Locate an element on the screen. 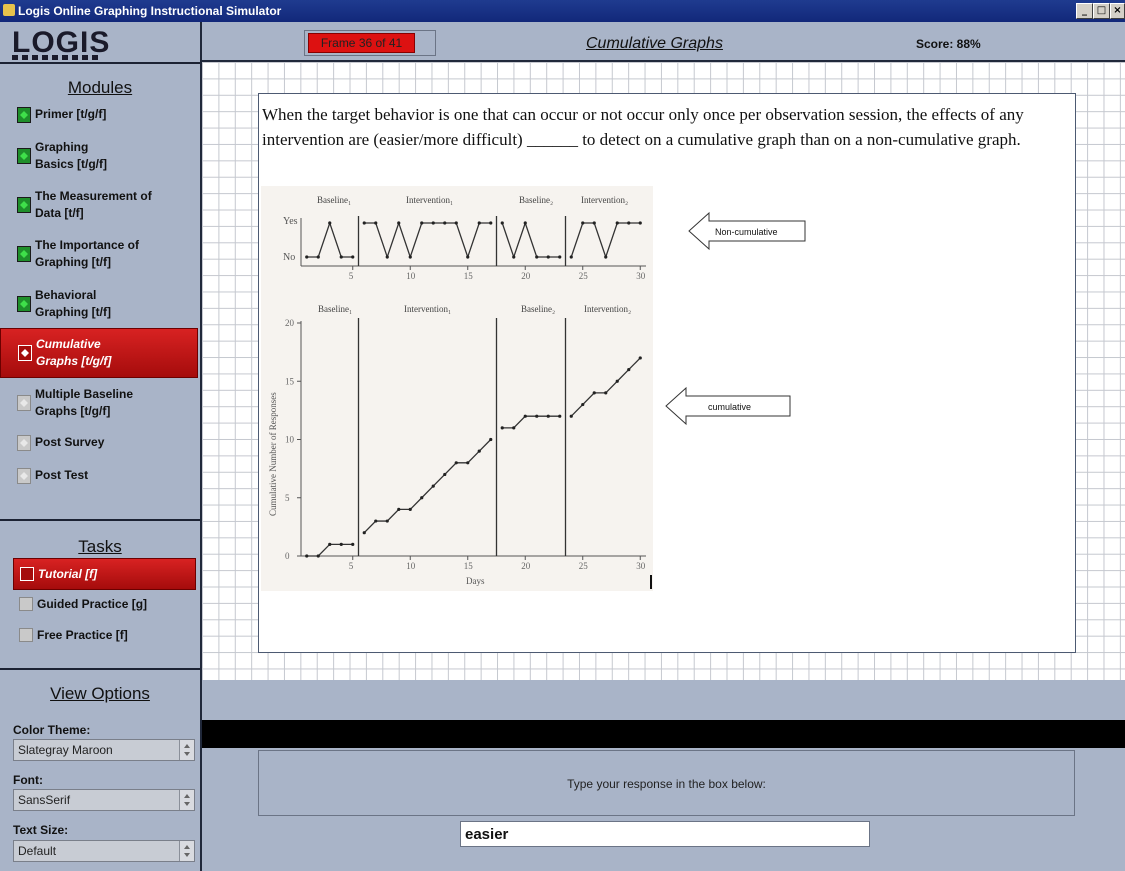  response-input: easier is located at coordinates (665, 834).